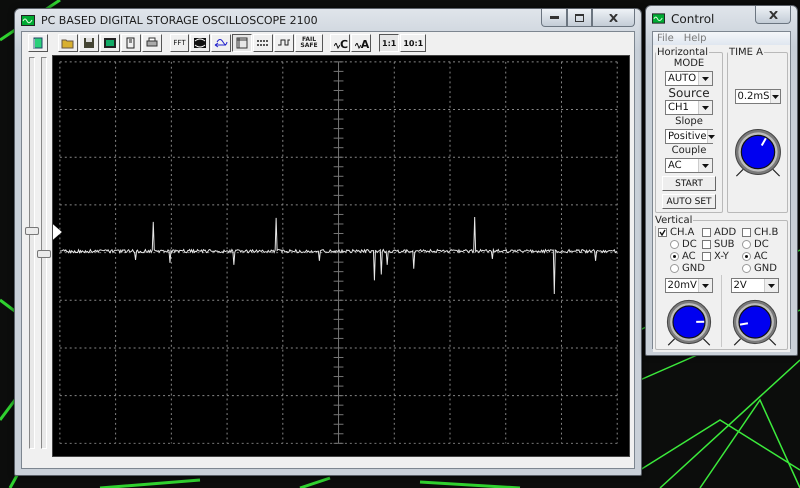  What do you see at coordinates (689, 78) in the screenshot?
I see `dropdown: AUTO` at bounding box center [689, 78].